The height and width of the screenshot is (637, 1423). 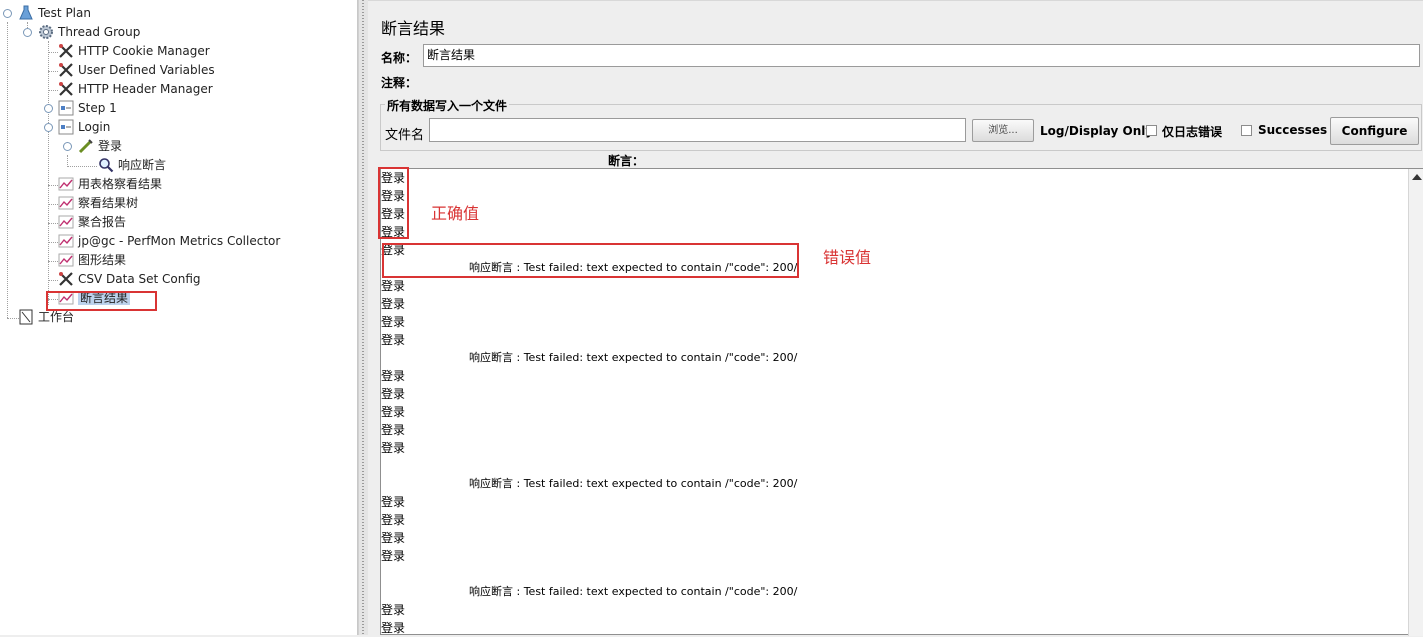 I want to click on workbench-icon, so click(x=26, y=316).